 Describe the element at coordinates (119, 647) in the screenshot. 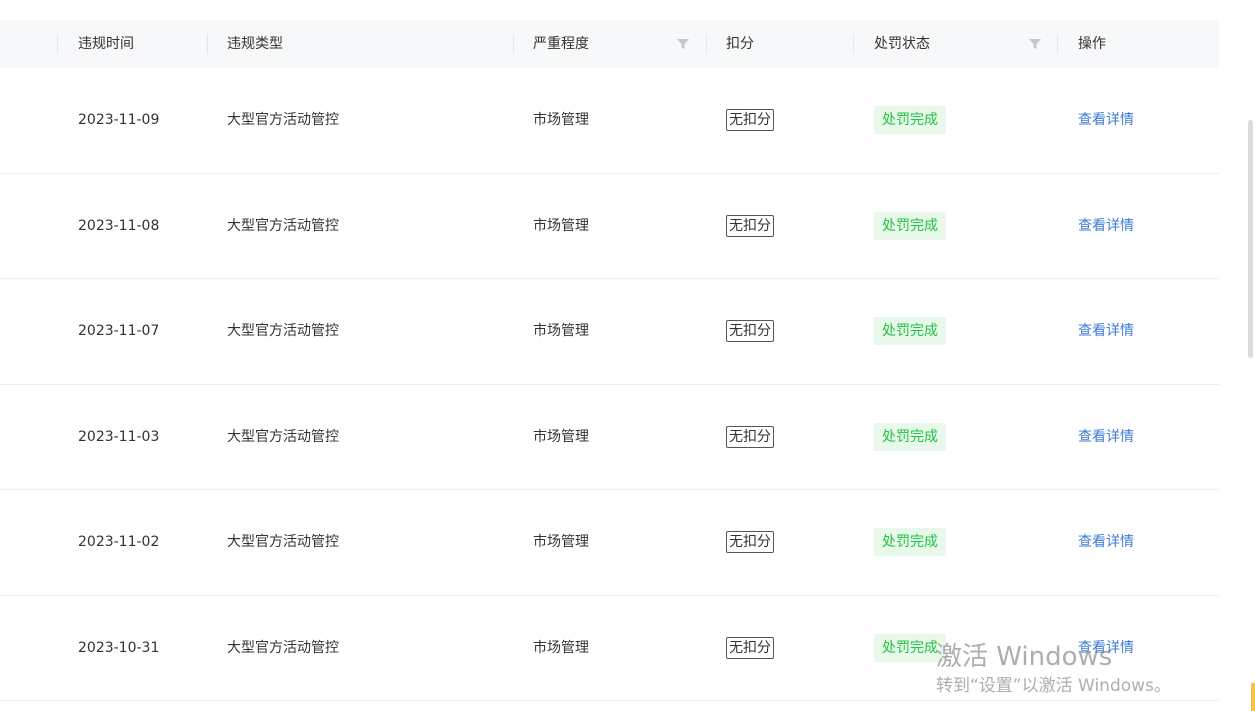

I see `violation-time: 2023-10-31` at that location.